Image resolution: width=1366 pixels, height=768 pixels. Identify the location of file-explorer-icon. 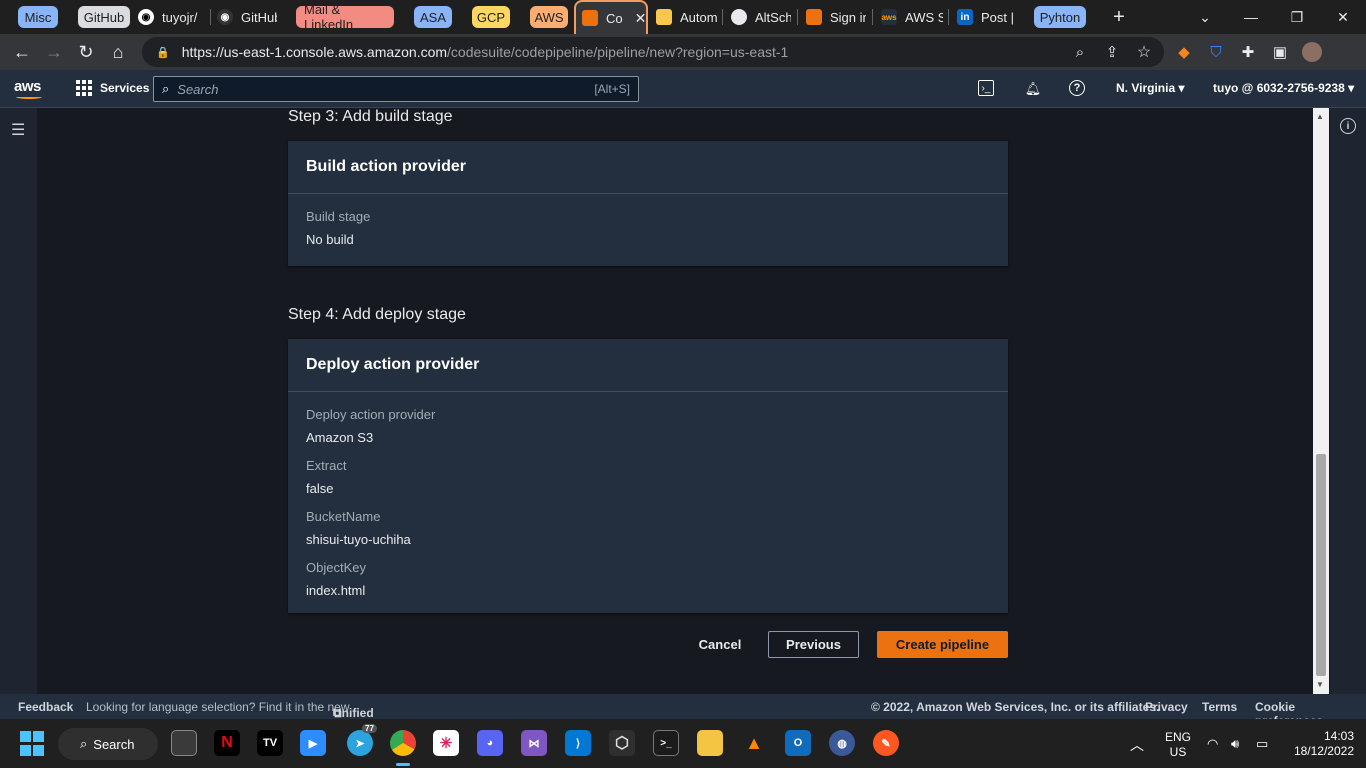
(710, 743).